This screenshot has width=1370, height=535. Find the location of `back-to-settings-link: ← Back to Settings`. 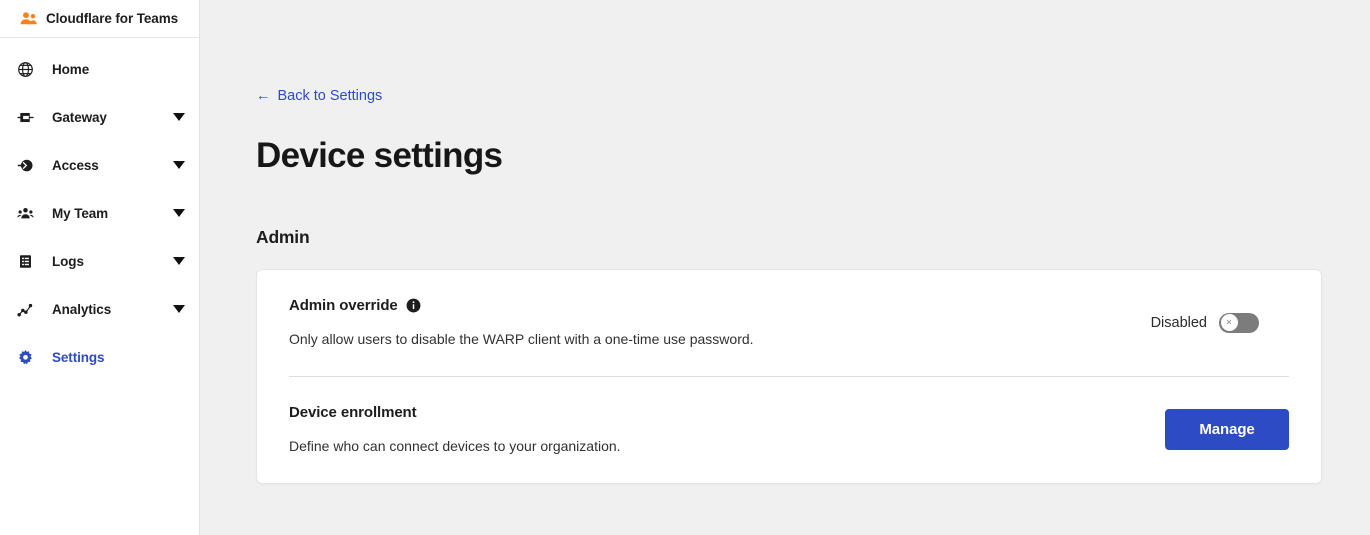

back-to-settings-link: ← Back to Settings is located at coordinates (319, 96).